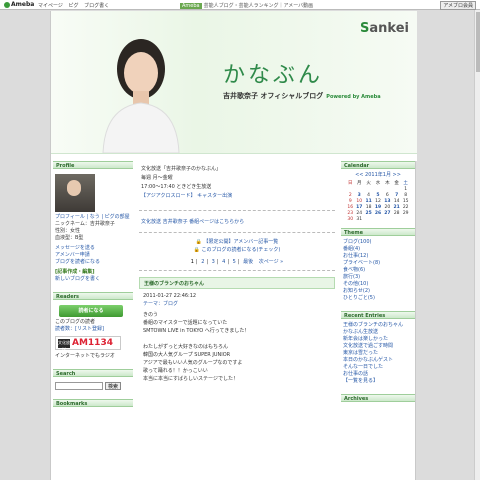 This screenshot has height=480, width=480. Describe the element at coordinates (378, 291) in the screenshot. I see `theme-item: お知らせ(2)` at that location.